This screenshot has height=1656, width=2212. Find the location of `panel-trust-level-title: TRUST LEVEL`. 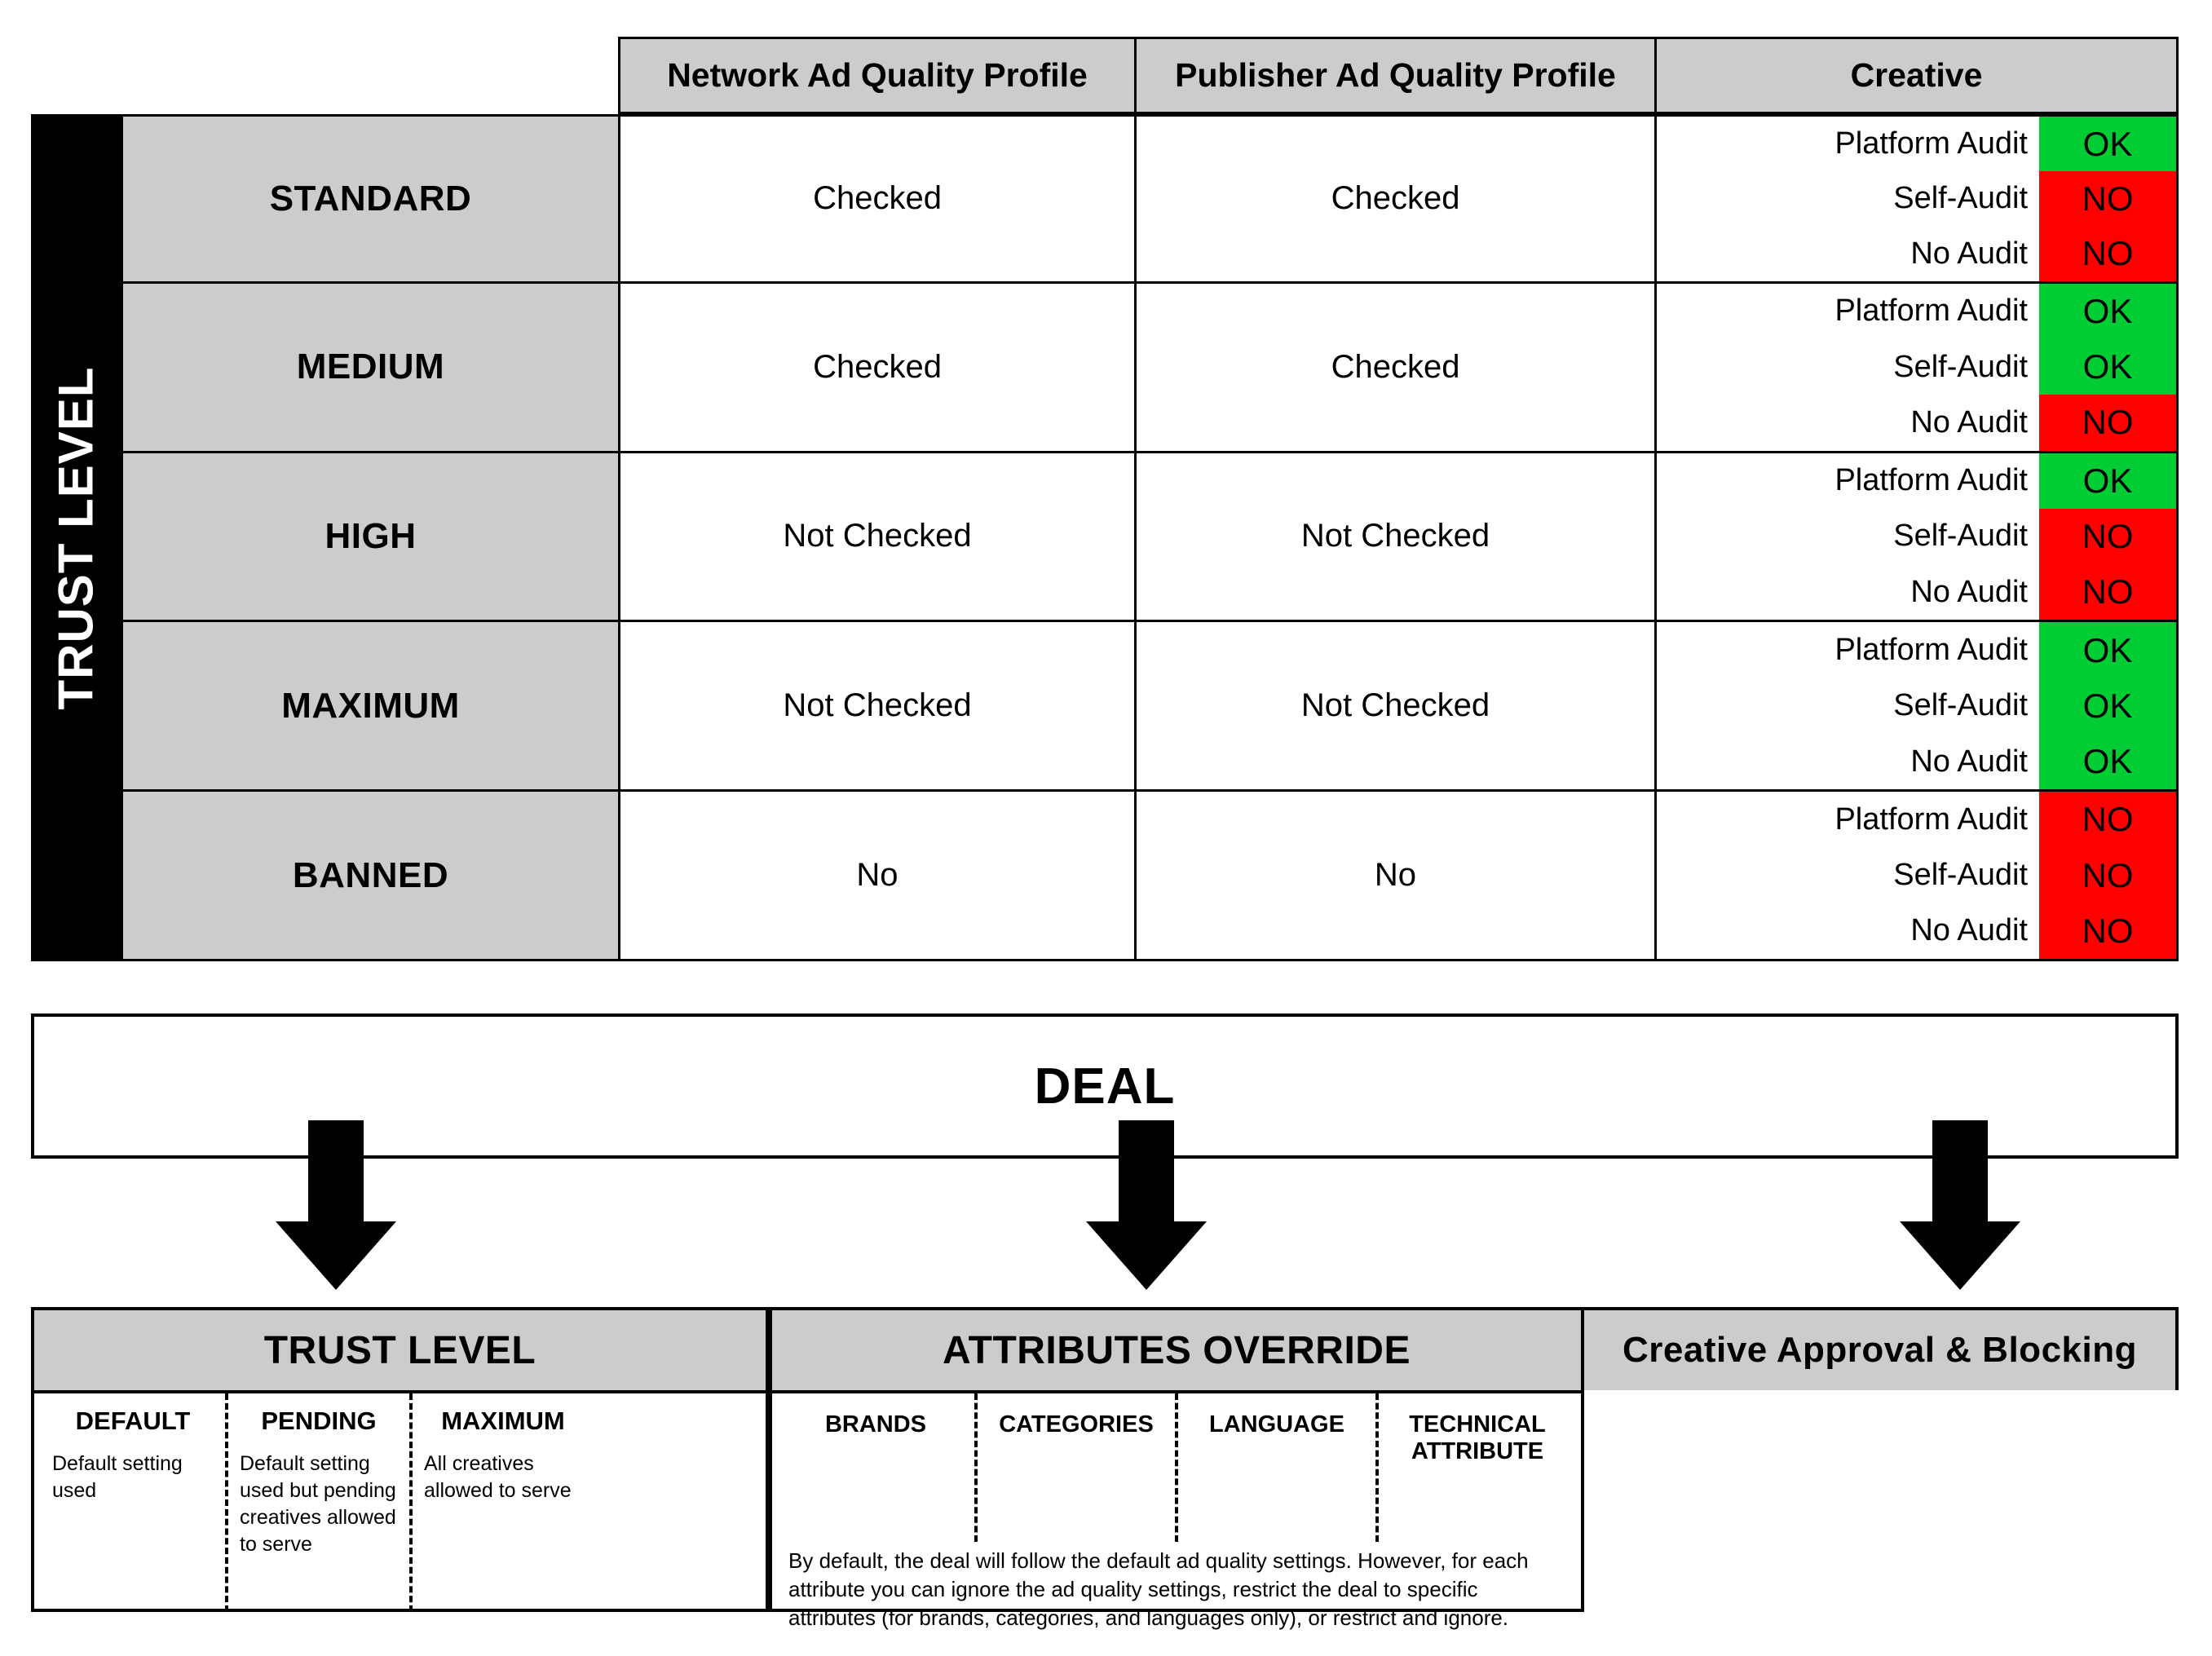

panel-trust-level-title: TRUST LEVEL is located at coordinates (400, 1351).